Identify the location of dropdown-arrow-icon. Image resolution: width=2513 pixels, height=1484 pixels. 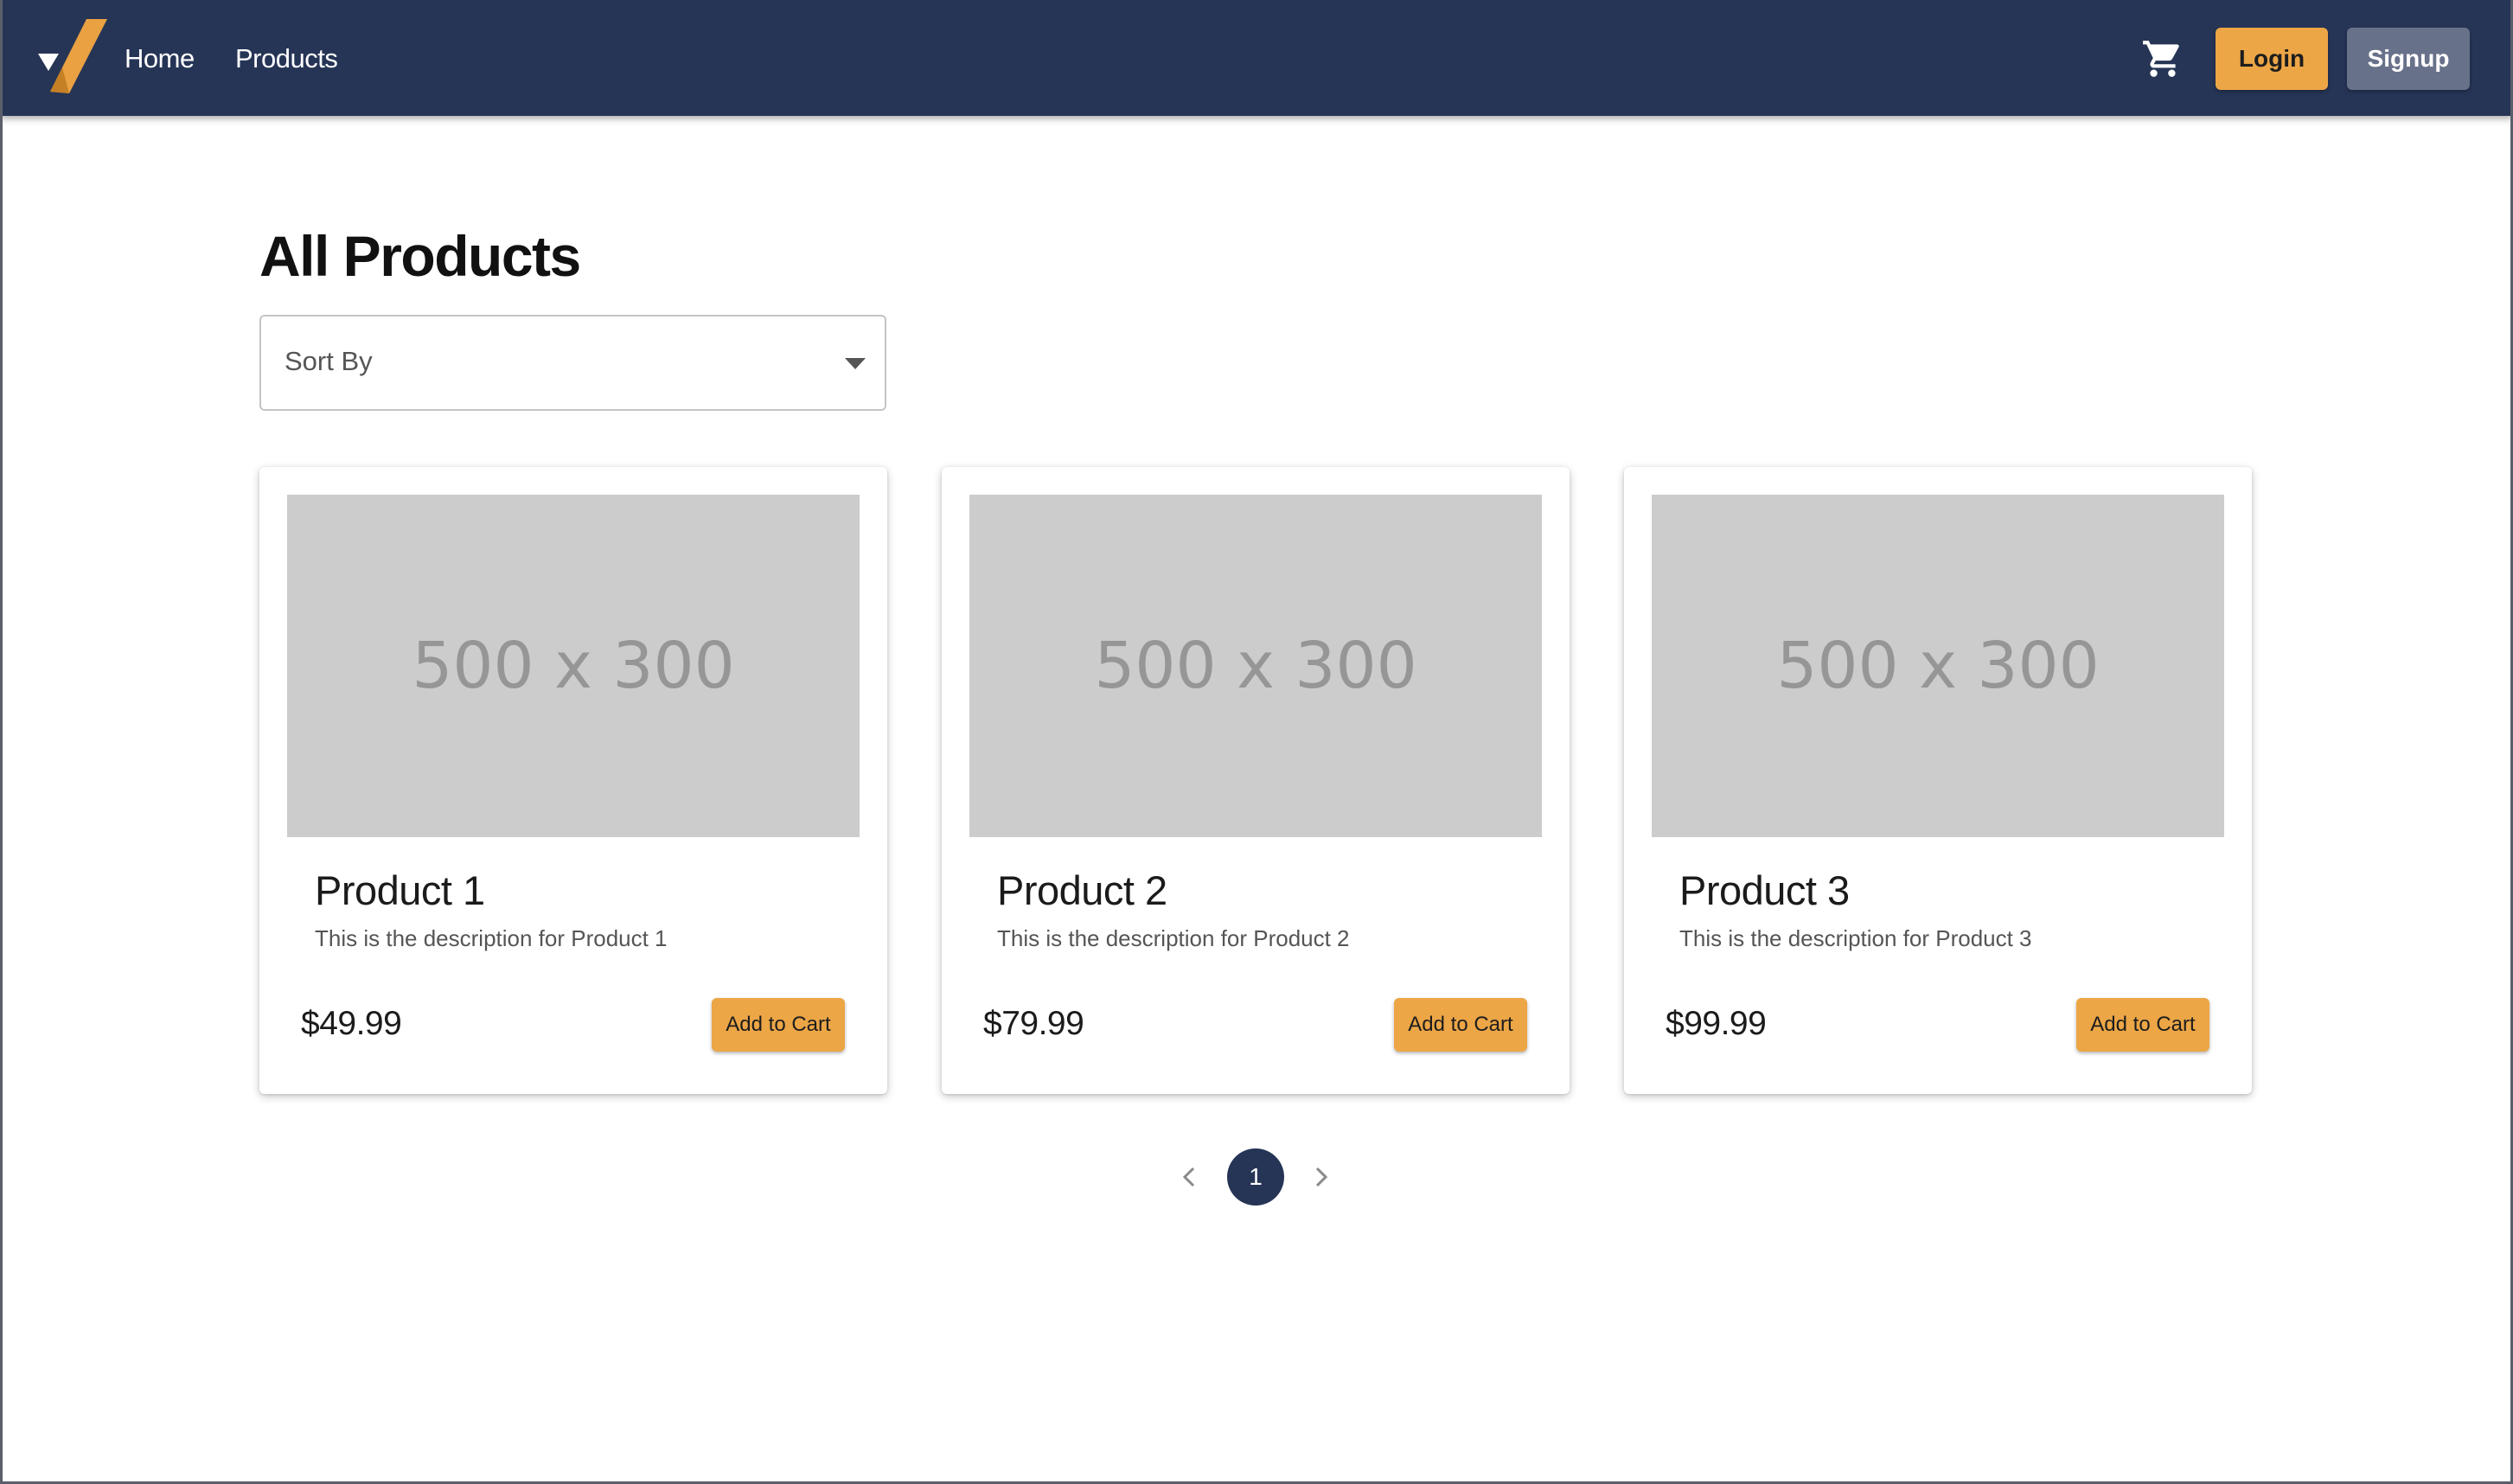
(855, 364).